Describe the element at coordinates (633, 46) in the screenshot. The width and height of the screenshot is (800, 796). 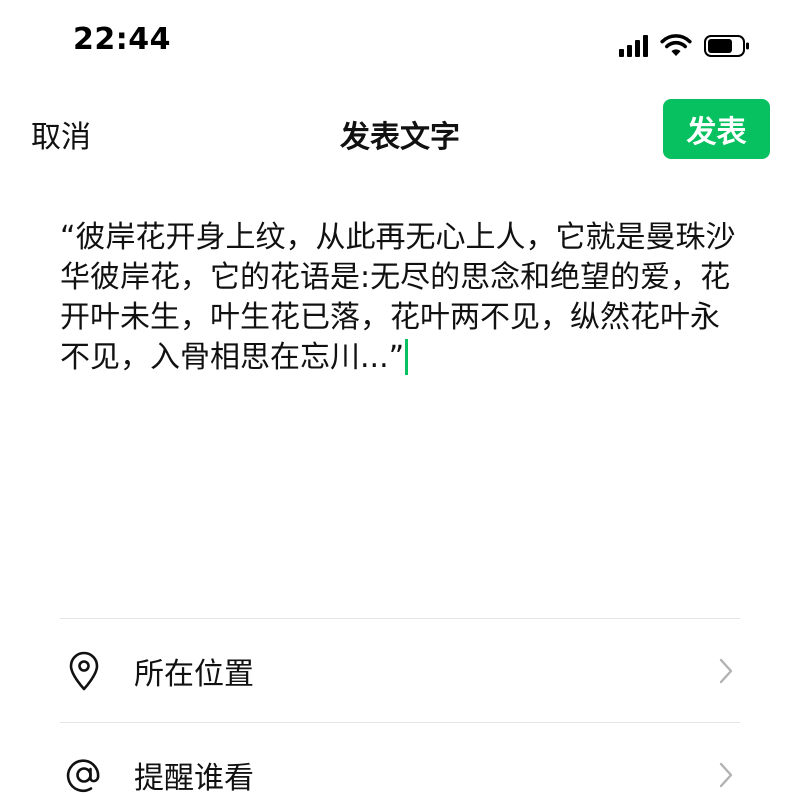
I see `signal-icon` at that location.